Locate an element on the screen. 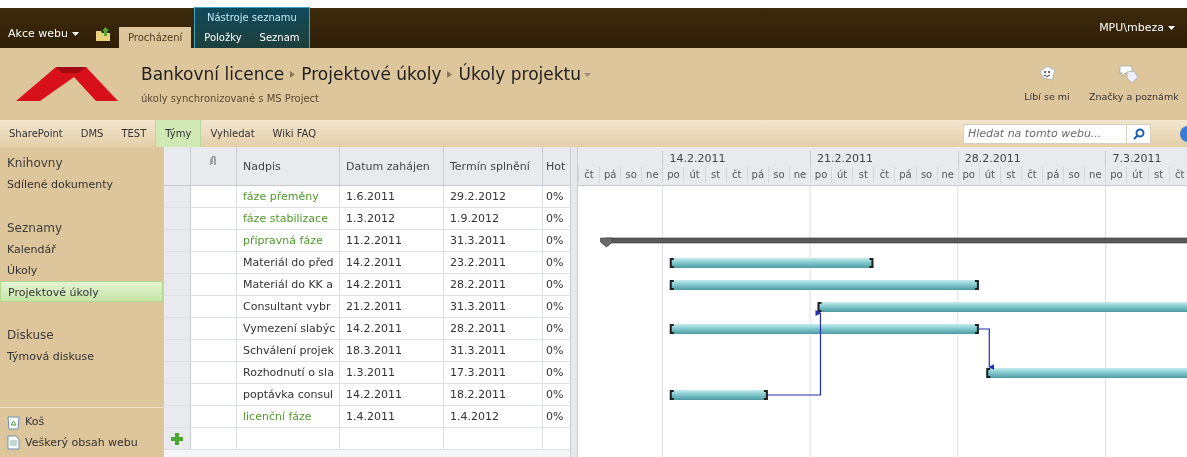 The image size is (1187, 457). ribbon-tab: Seznam is located at coordinates (279, 37).